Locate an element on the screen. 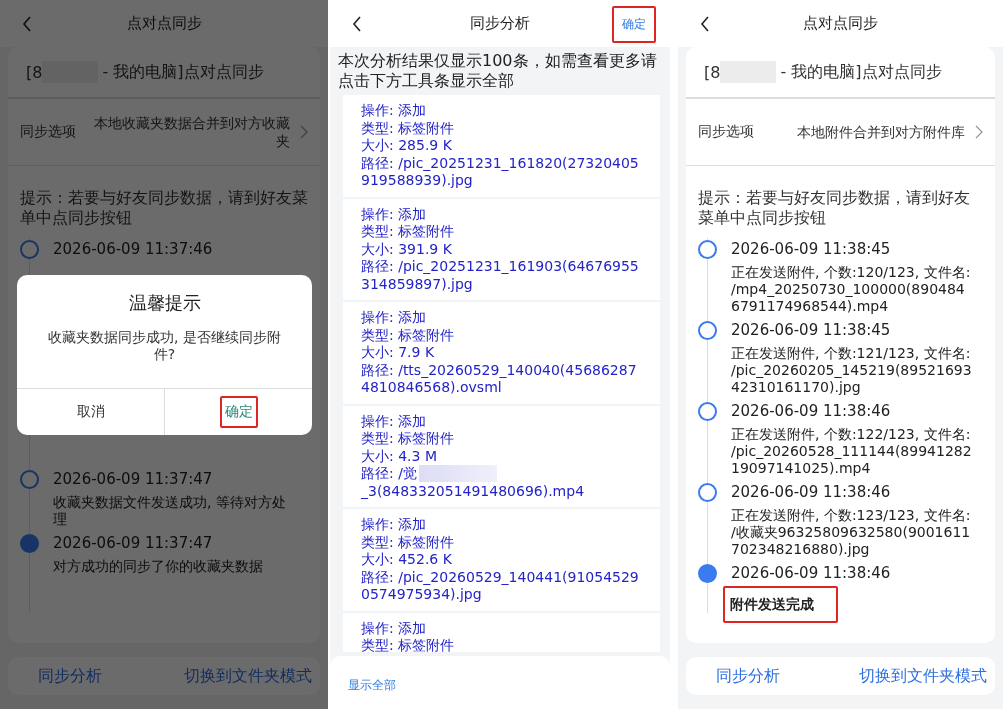  status-message: 正在发送附件, 个数:121/123, 文件名: /pic_20260205_145219(8952169342310161170).jpg is located at coordinates (852, 370).